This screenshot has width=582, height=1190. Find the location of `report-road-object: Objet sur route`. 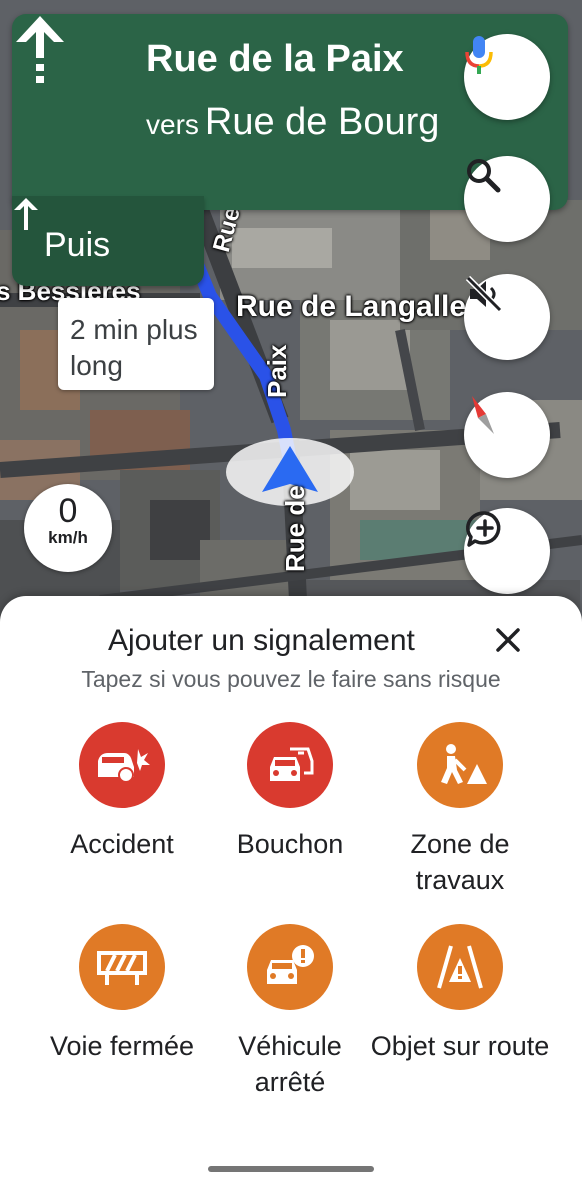

report-road-object: Objet sur route is located at coordinates (460, 994).